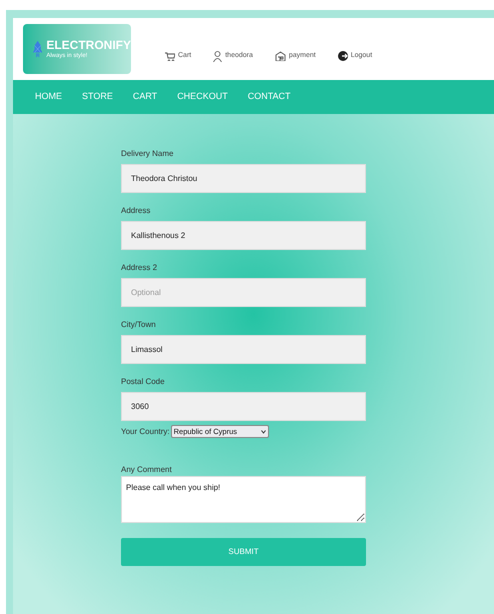 This screenshot has width=494, height=614. I want to click on user-icon, so click(217, 56).